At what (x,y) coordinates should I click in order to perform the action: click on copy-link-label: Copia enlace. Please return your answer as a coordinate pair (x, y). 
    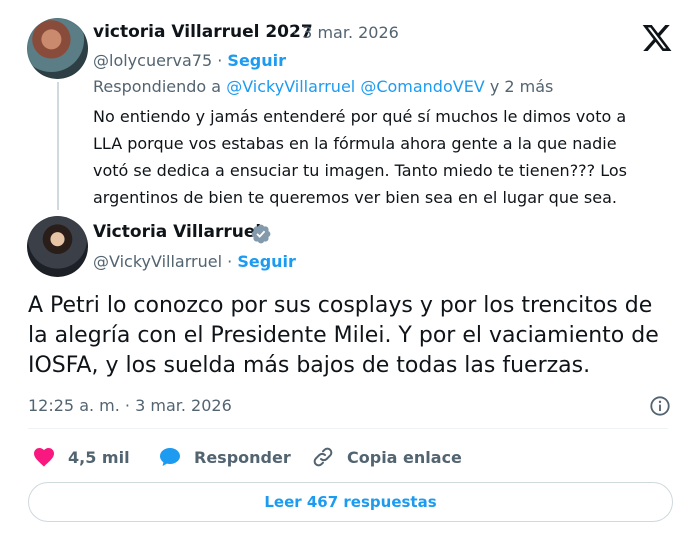
    Looking at the image, I should click on (404, 457).